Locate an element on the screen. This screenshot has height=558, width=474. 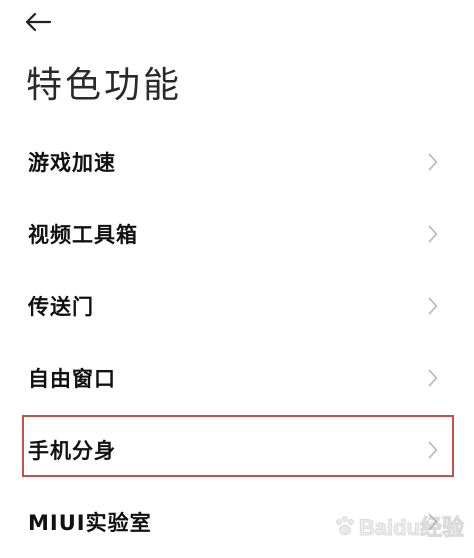
menu-item-label: 视频工具箱 is located at coordinates (83, 235).